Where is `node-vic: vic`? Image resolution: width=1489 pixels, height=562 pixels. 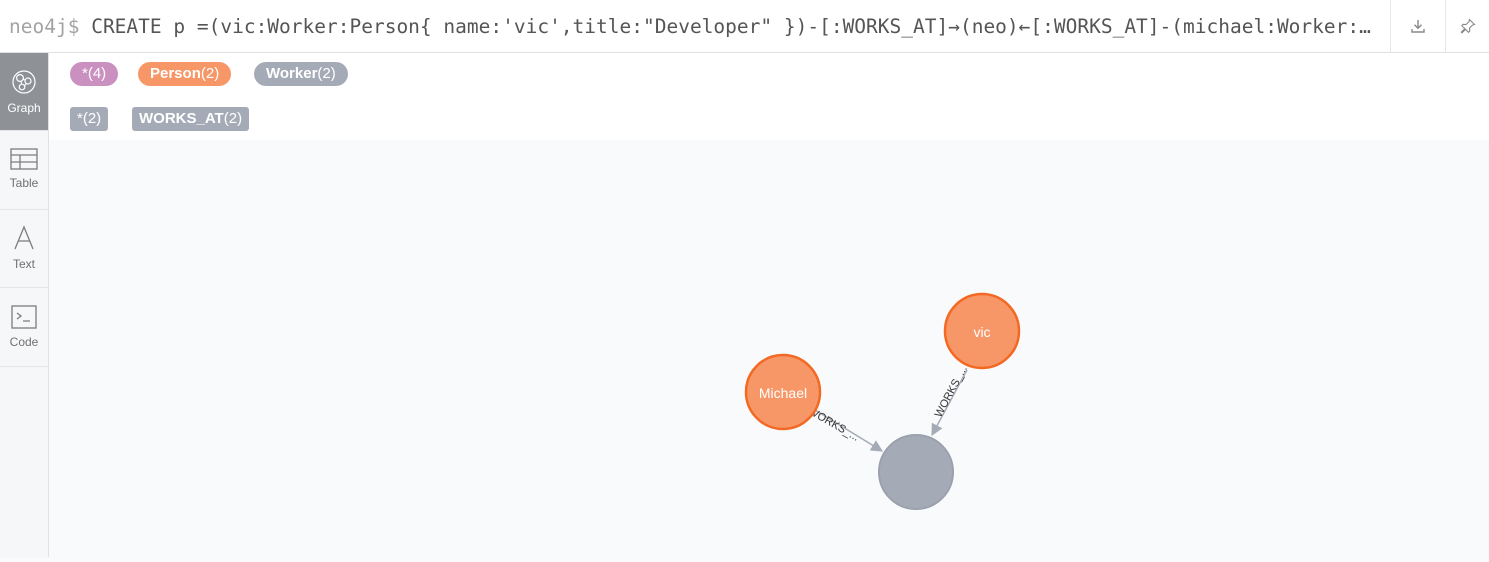
node-vic: vic is located at coordinates (982, 331).